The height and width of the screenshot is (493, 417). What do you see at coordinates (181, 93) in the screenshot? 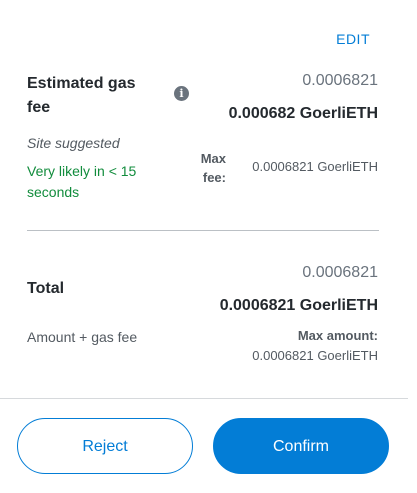
I see `info-icon: i` at bounding box center [181, 93].